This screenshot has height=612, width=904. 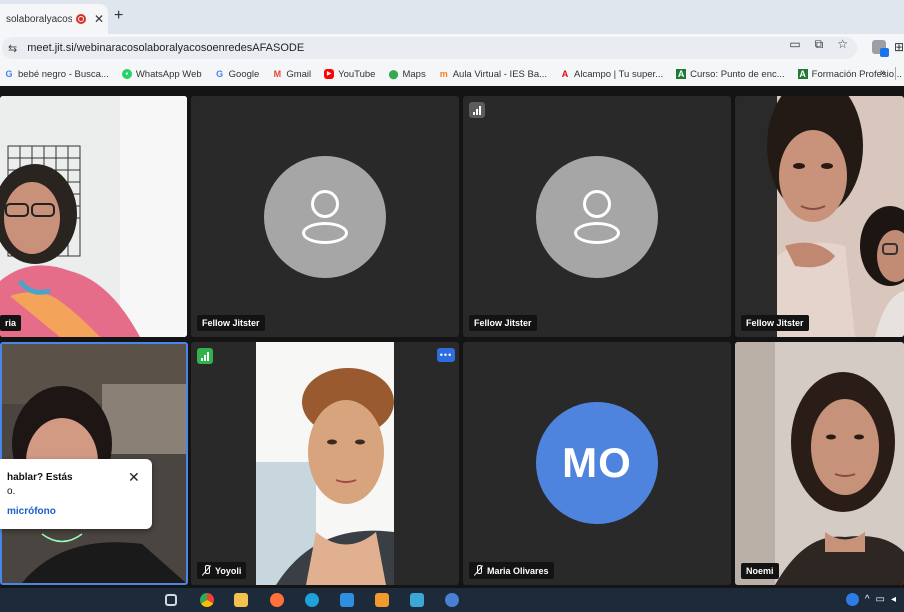 I want to click on os-taskbar: ^ ▭ ◂, so click(x=452, y=600).